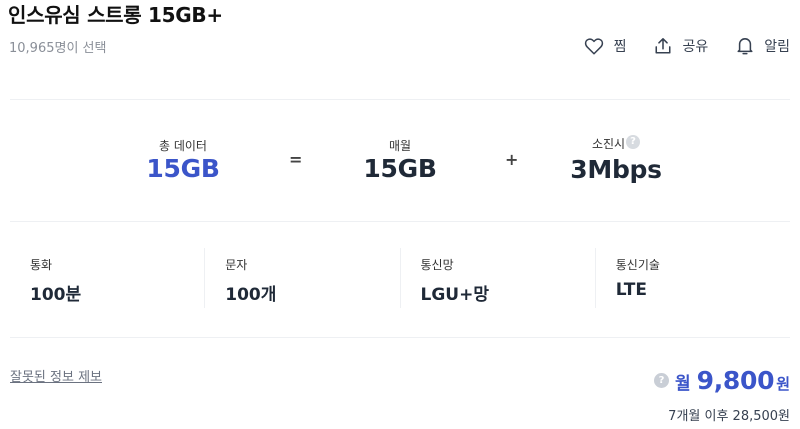  Describe the element at coordinates (296, 159) in the screenshot. I see `equals-sign: =` at that location.